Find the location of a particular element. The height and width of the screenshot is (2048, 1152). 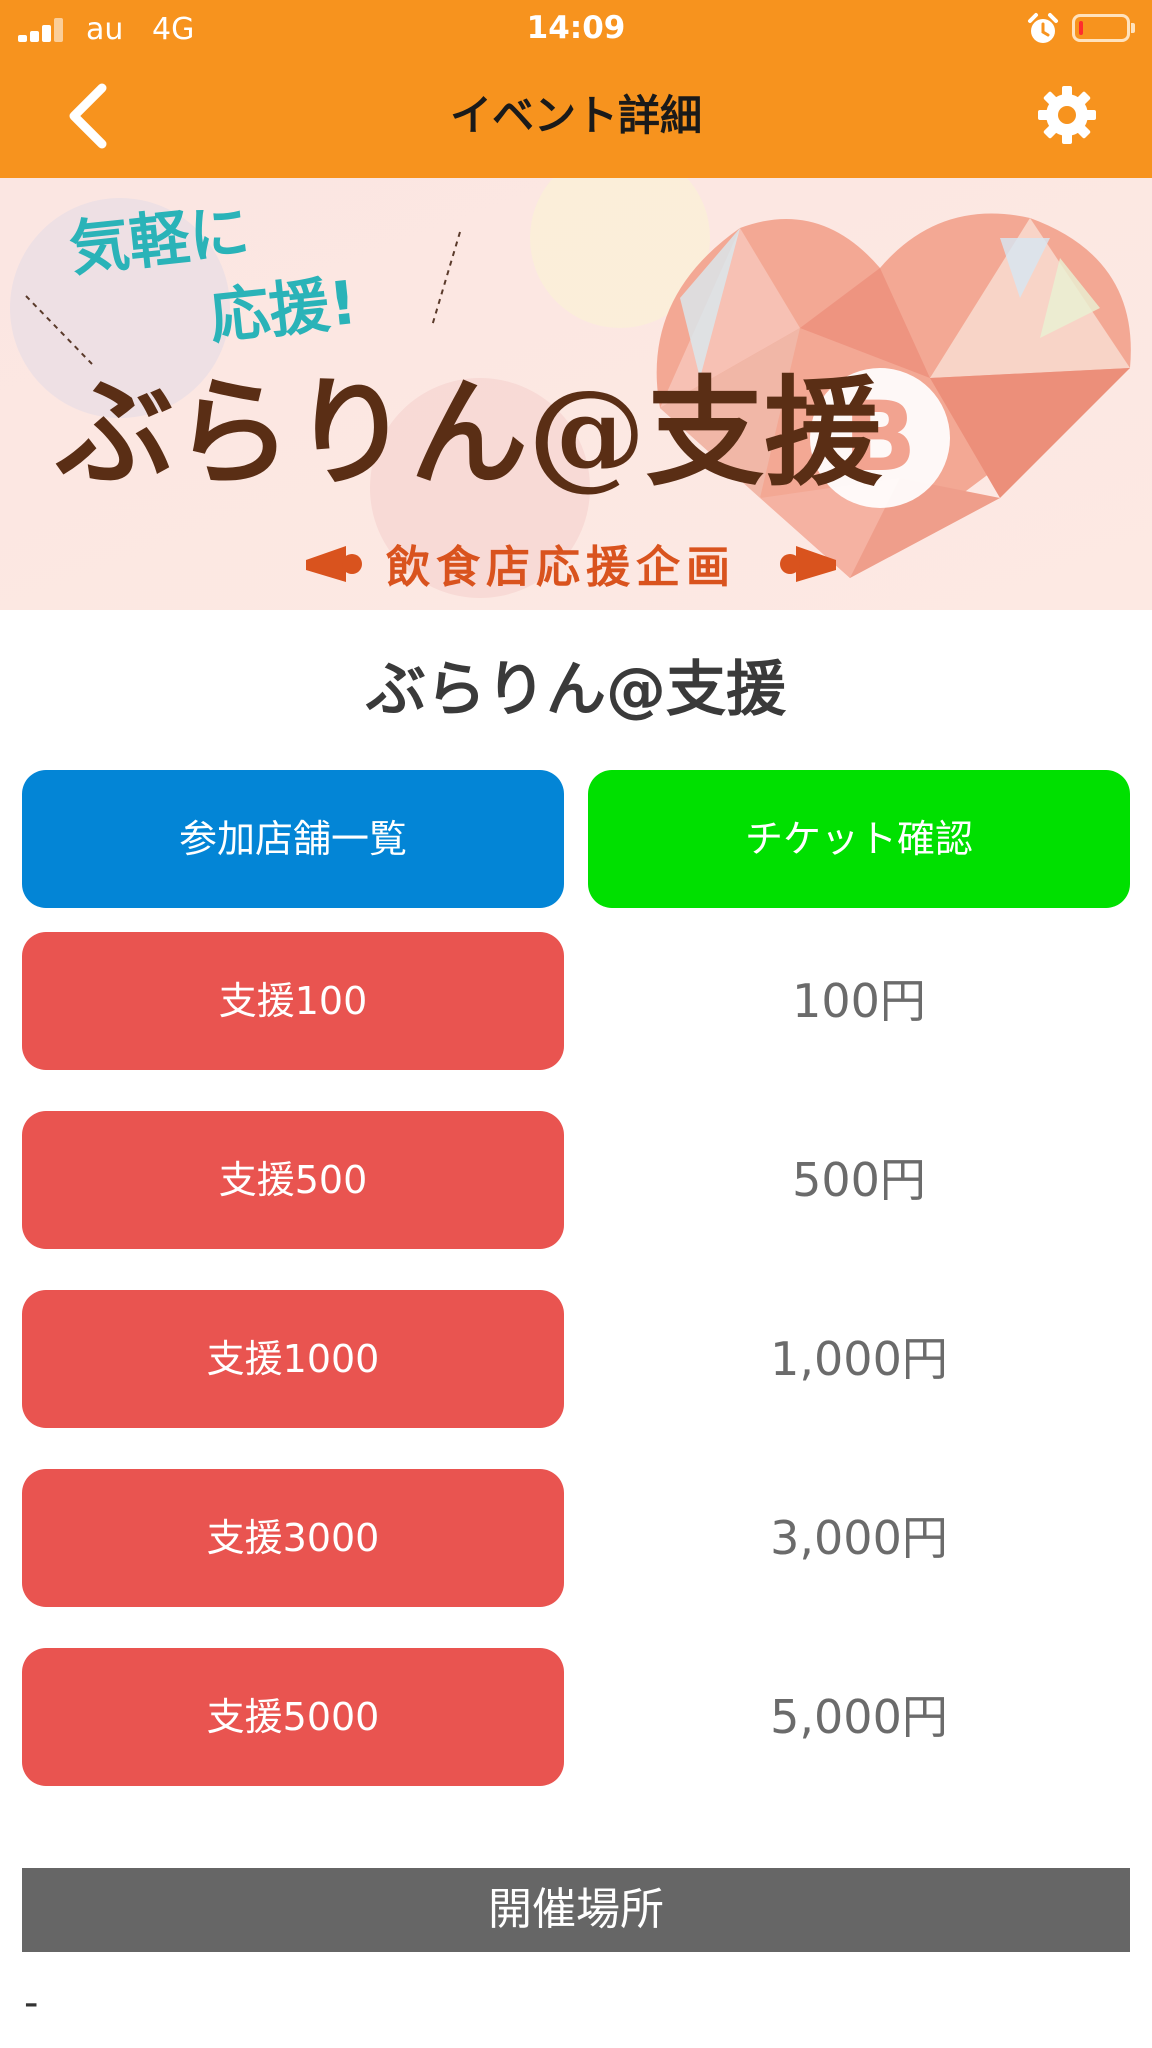

support-100-price: 100円 is located at coordinates (859, 1001).